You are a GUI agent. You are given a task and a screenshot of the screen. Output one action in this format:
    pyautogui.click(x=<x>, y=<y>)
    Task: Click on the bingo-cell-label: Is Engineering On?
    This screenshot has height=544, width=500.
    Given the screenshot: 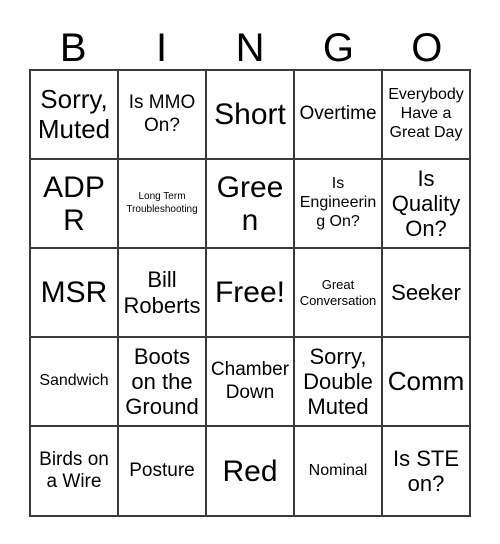 What is the action you would take?
    pyautogui.click(x=338, y=202)
    